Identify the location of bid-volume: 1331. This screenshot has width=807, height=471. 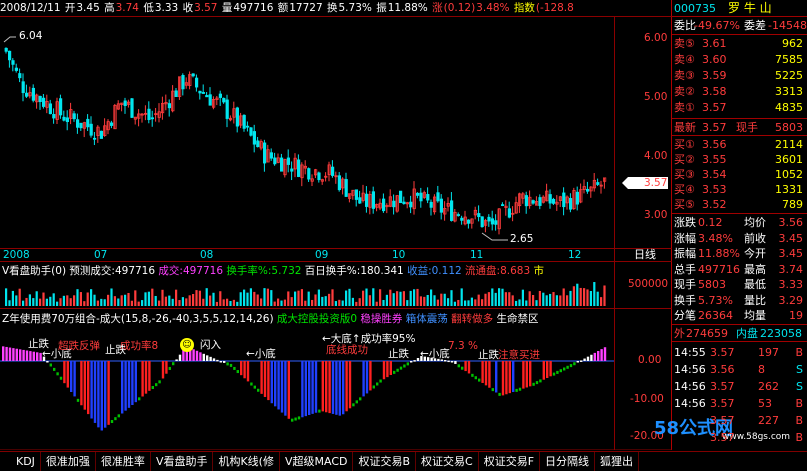
(789, 189).